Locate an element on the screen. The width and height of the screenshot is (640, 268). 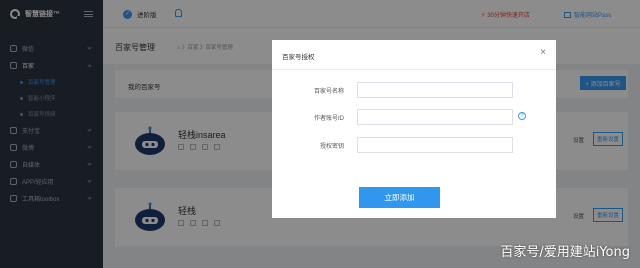
modal-title: 百家号授权 is located at coordinates (298, 57).